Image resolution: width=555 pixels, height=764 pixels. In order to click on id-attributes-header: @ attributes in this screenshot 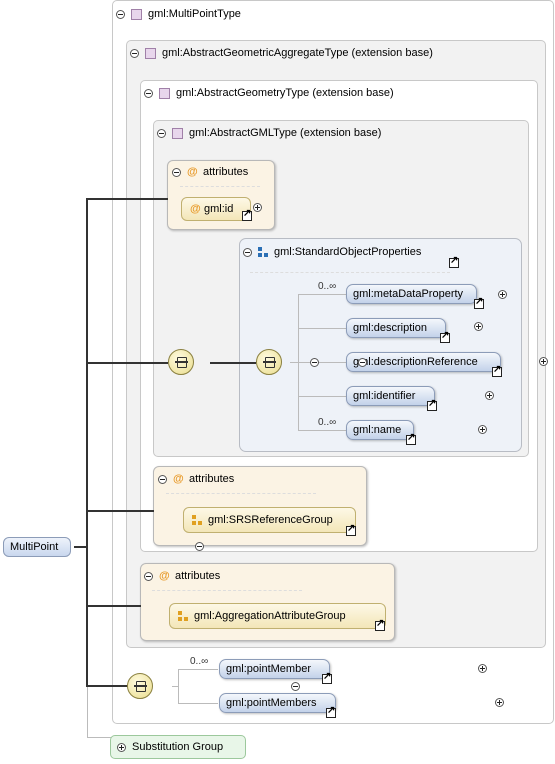, I will do `click(210, 172)`.